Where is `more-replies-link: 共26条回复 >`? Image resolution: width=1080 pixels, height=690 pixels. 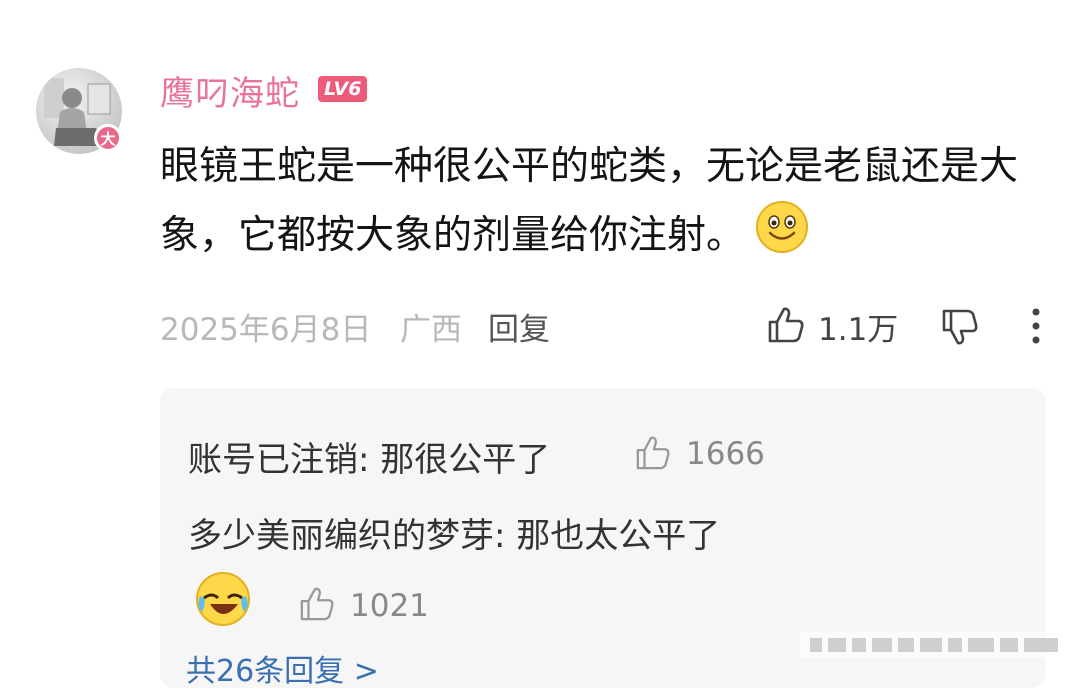 more-replies-link: 共26条回复 > is located at coordinates (282, 668).